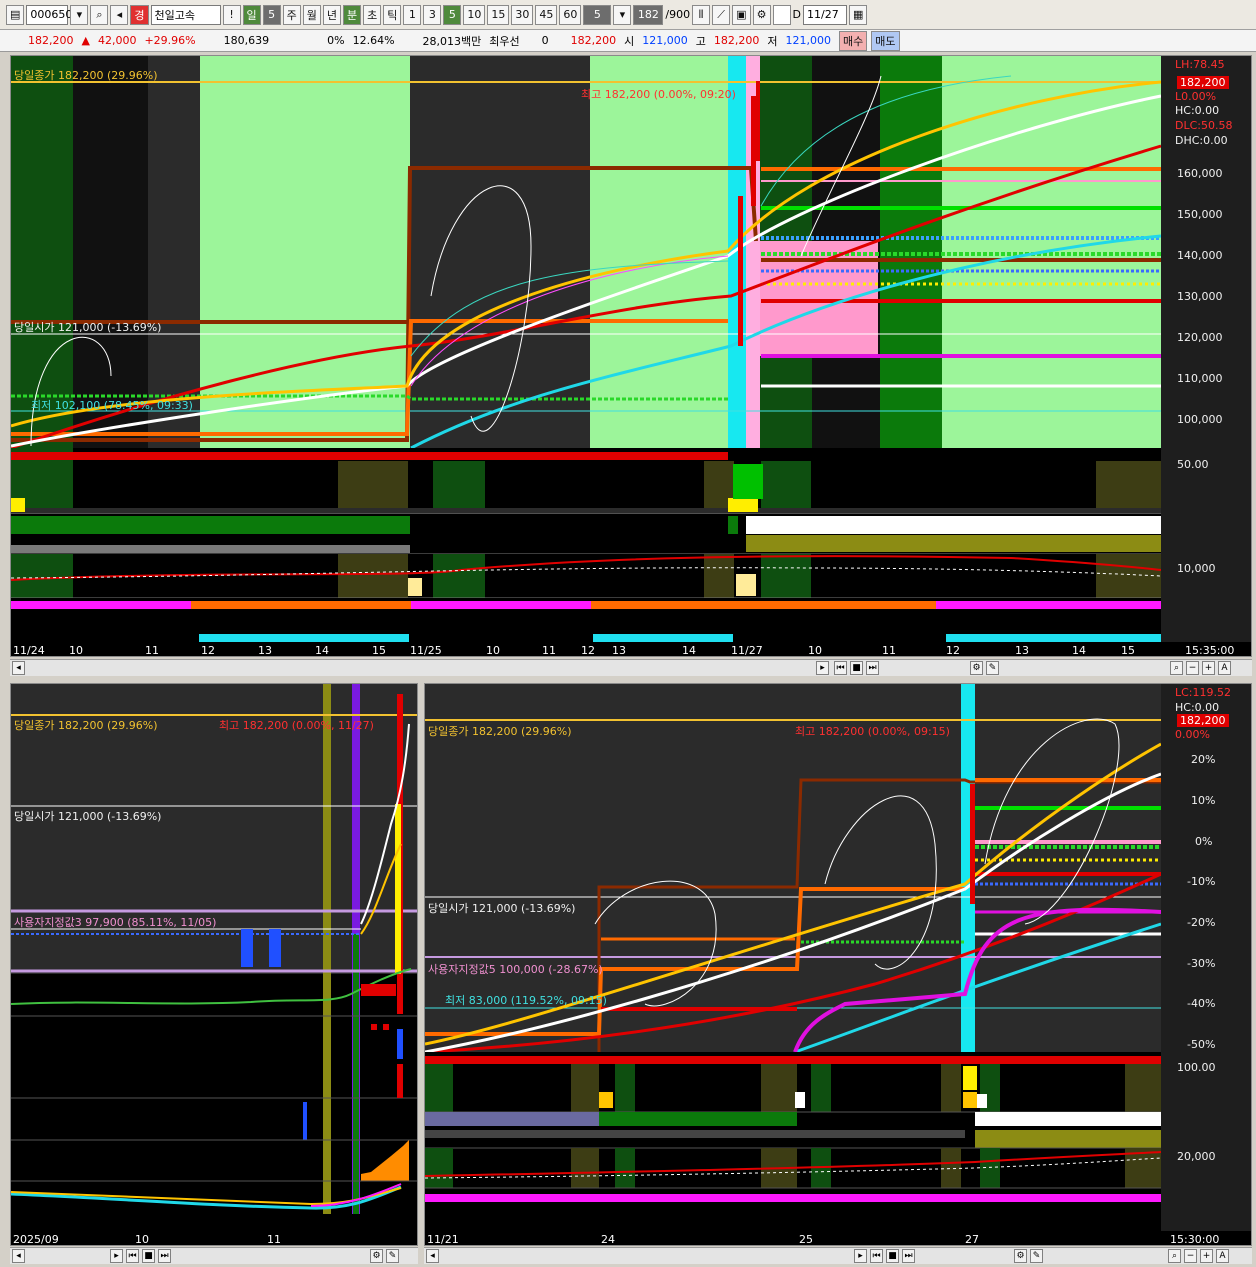 This screenshot has width=1256, height=1267. What do you see at coordinates (1128, 650) in the screenshot?
I see `x-label: 15` at bounding box center [1128, 650].